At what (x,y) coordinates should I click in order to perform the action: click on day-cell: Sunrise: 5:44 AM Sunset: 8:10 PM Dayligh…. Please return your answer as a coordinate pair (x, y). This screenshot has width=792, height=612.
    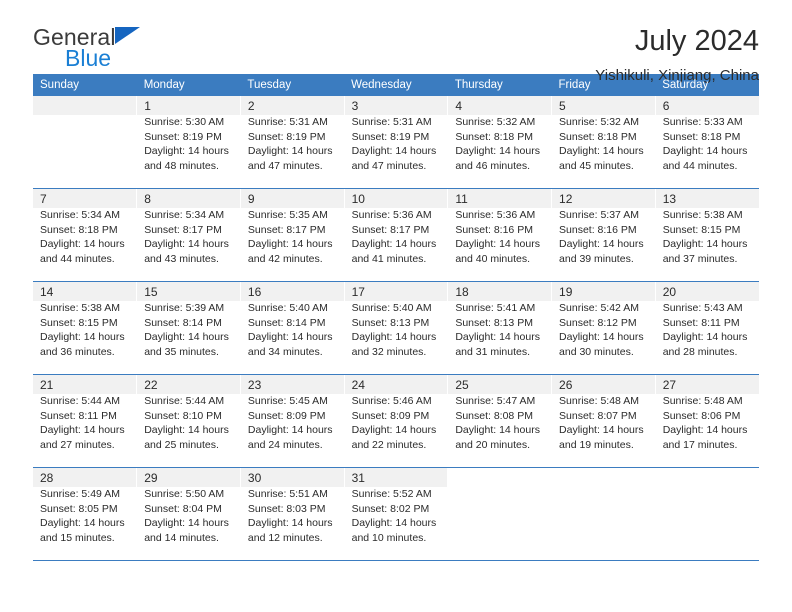
    Looking at the image, I should click on (188, 430).